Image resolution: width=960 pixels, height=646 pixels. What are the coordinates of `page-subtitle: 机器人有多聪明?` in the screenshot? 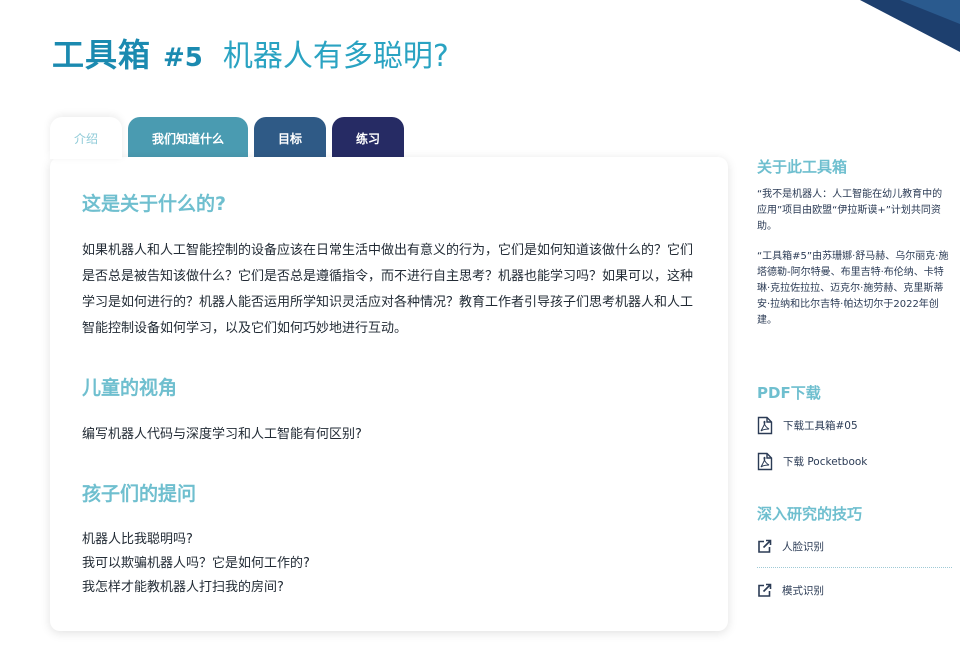 It's located at (335, 56).